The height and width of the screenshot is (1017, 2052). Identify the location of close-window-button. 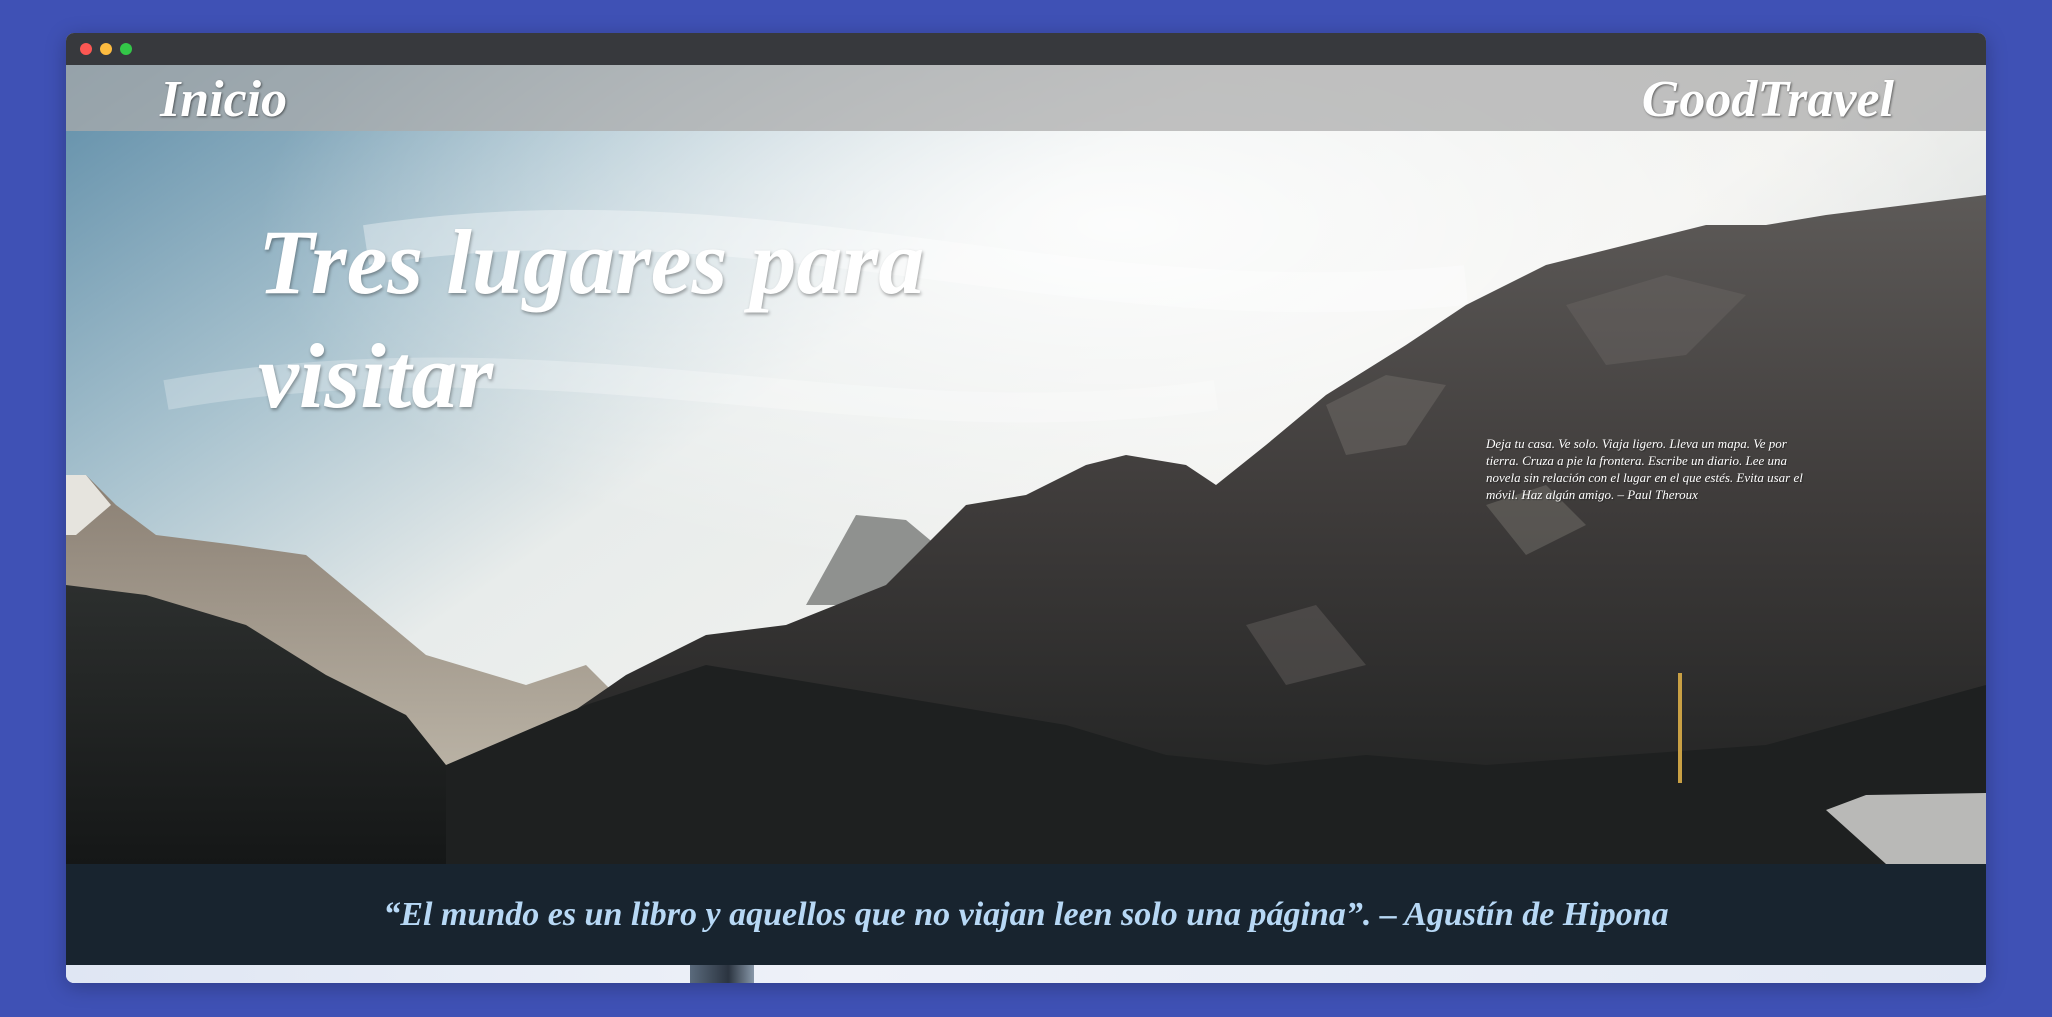
(86, 49).